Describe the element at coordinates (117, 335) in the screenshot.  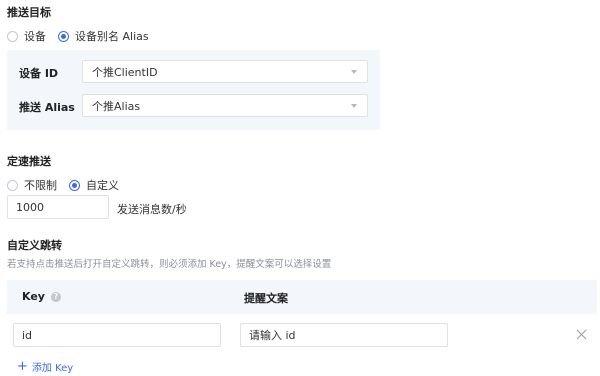
I see `key-input: id` at that location.